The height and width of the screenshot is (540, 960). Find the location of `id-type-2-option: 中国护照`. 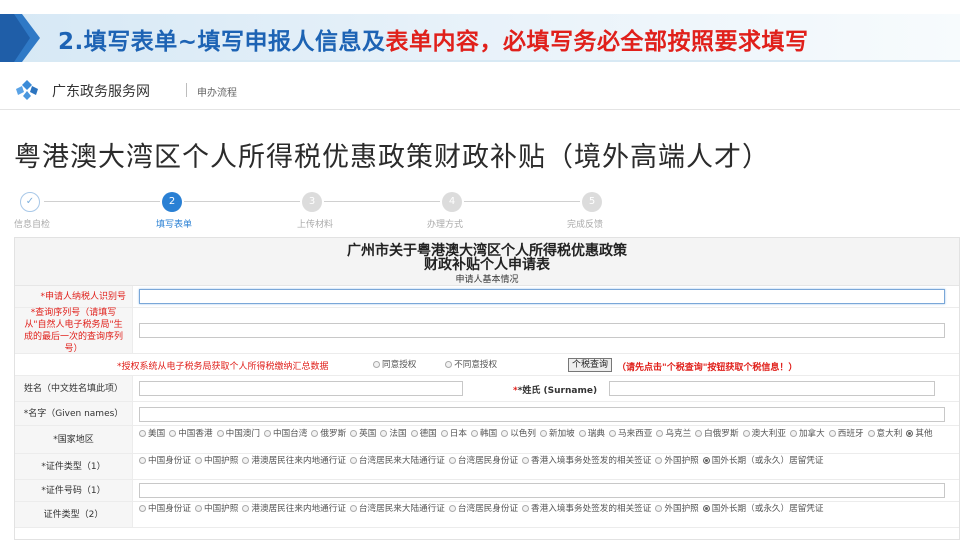

id-type-2-option: 中国护照 is located at coordinates (216, 509).